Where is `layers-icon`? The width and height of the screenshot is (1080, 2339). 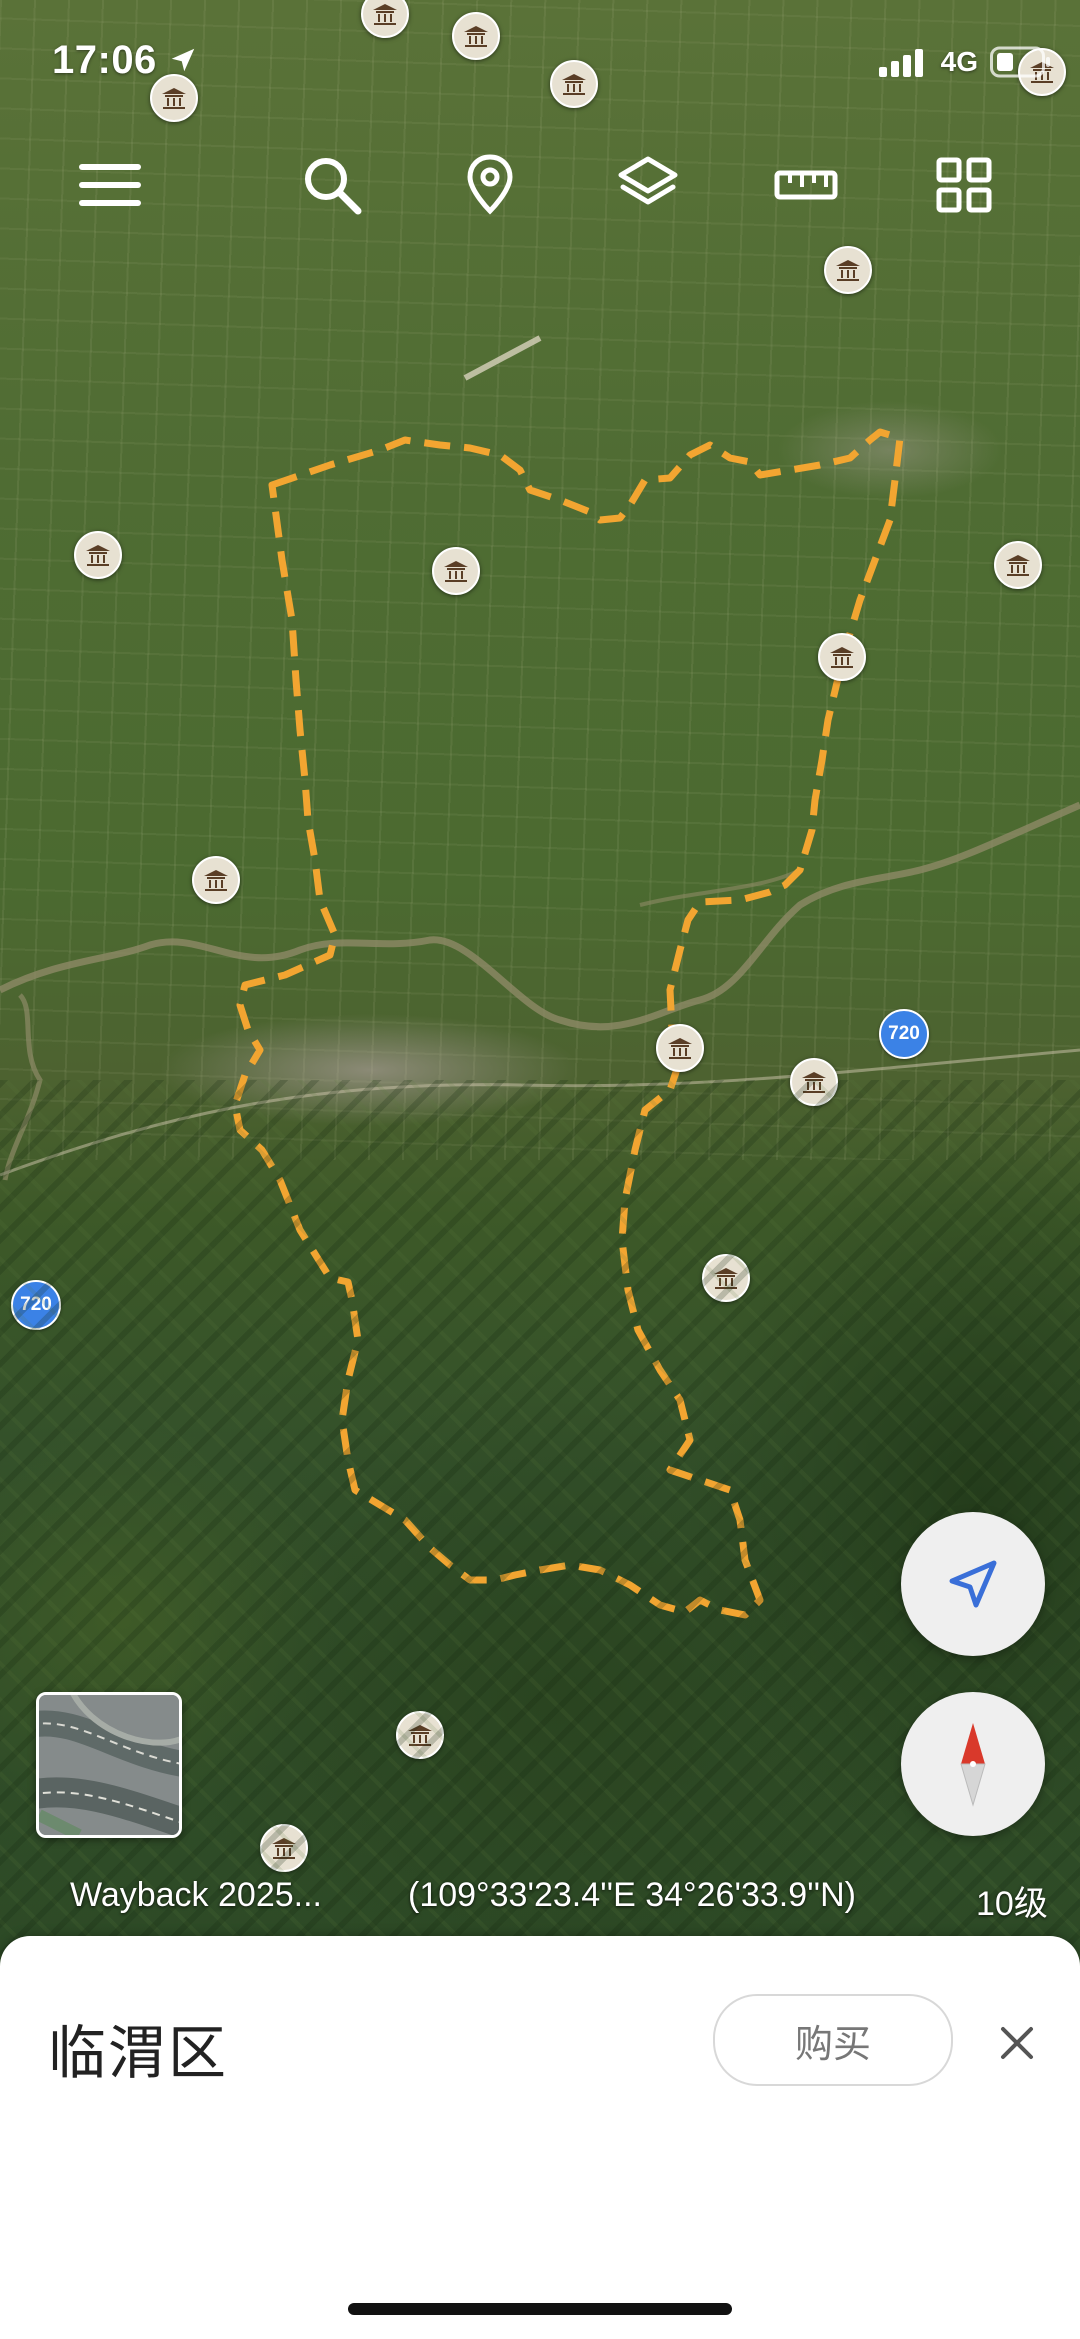
layers-icon is located at coordinates (648, 180).